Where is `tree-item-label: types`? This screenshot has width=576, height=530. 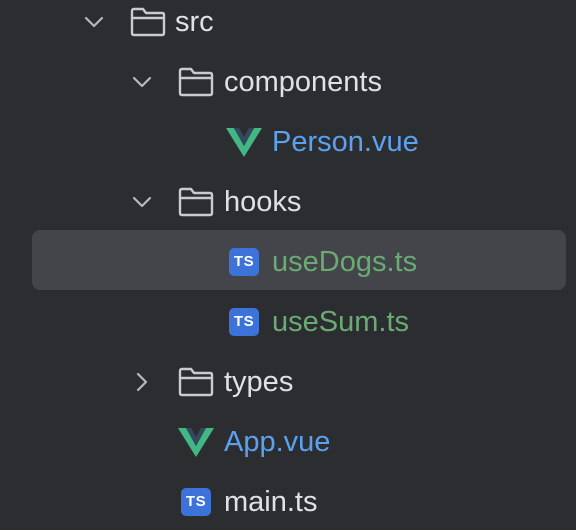 tree-item-label: types is located at coordinates (259, 382).